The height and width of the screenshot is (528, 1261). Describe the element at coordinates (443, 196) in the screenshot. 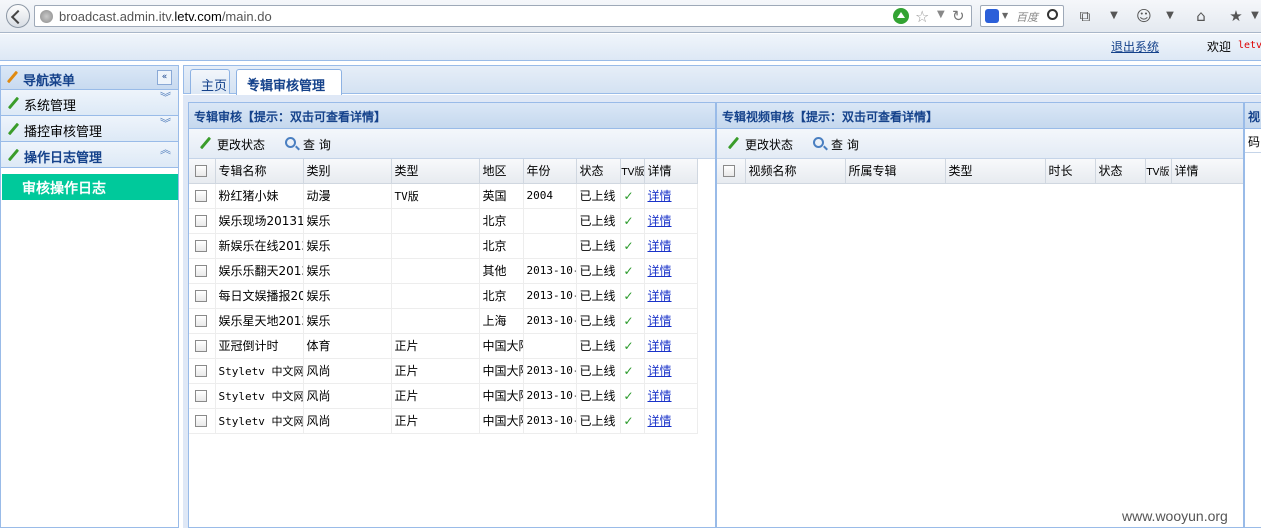

I see `table-row: 粉红猪小妹 动漫 TV版 英国 2004 已上线 ✓ 详情` at that location.